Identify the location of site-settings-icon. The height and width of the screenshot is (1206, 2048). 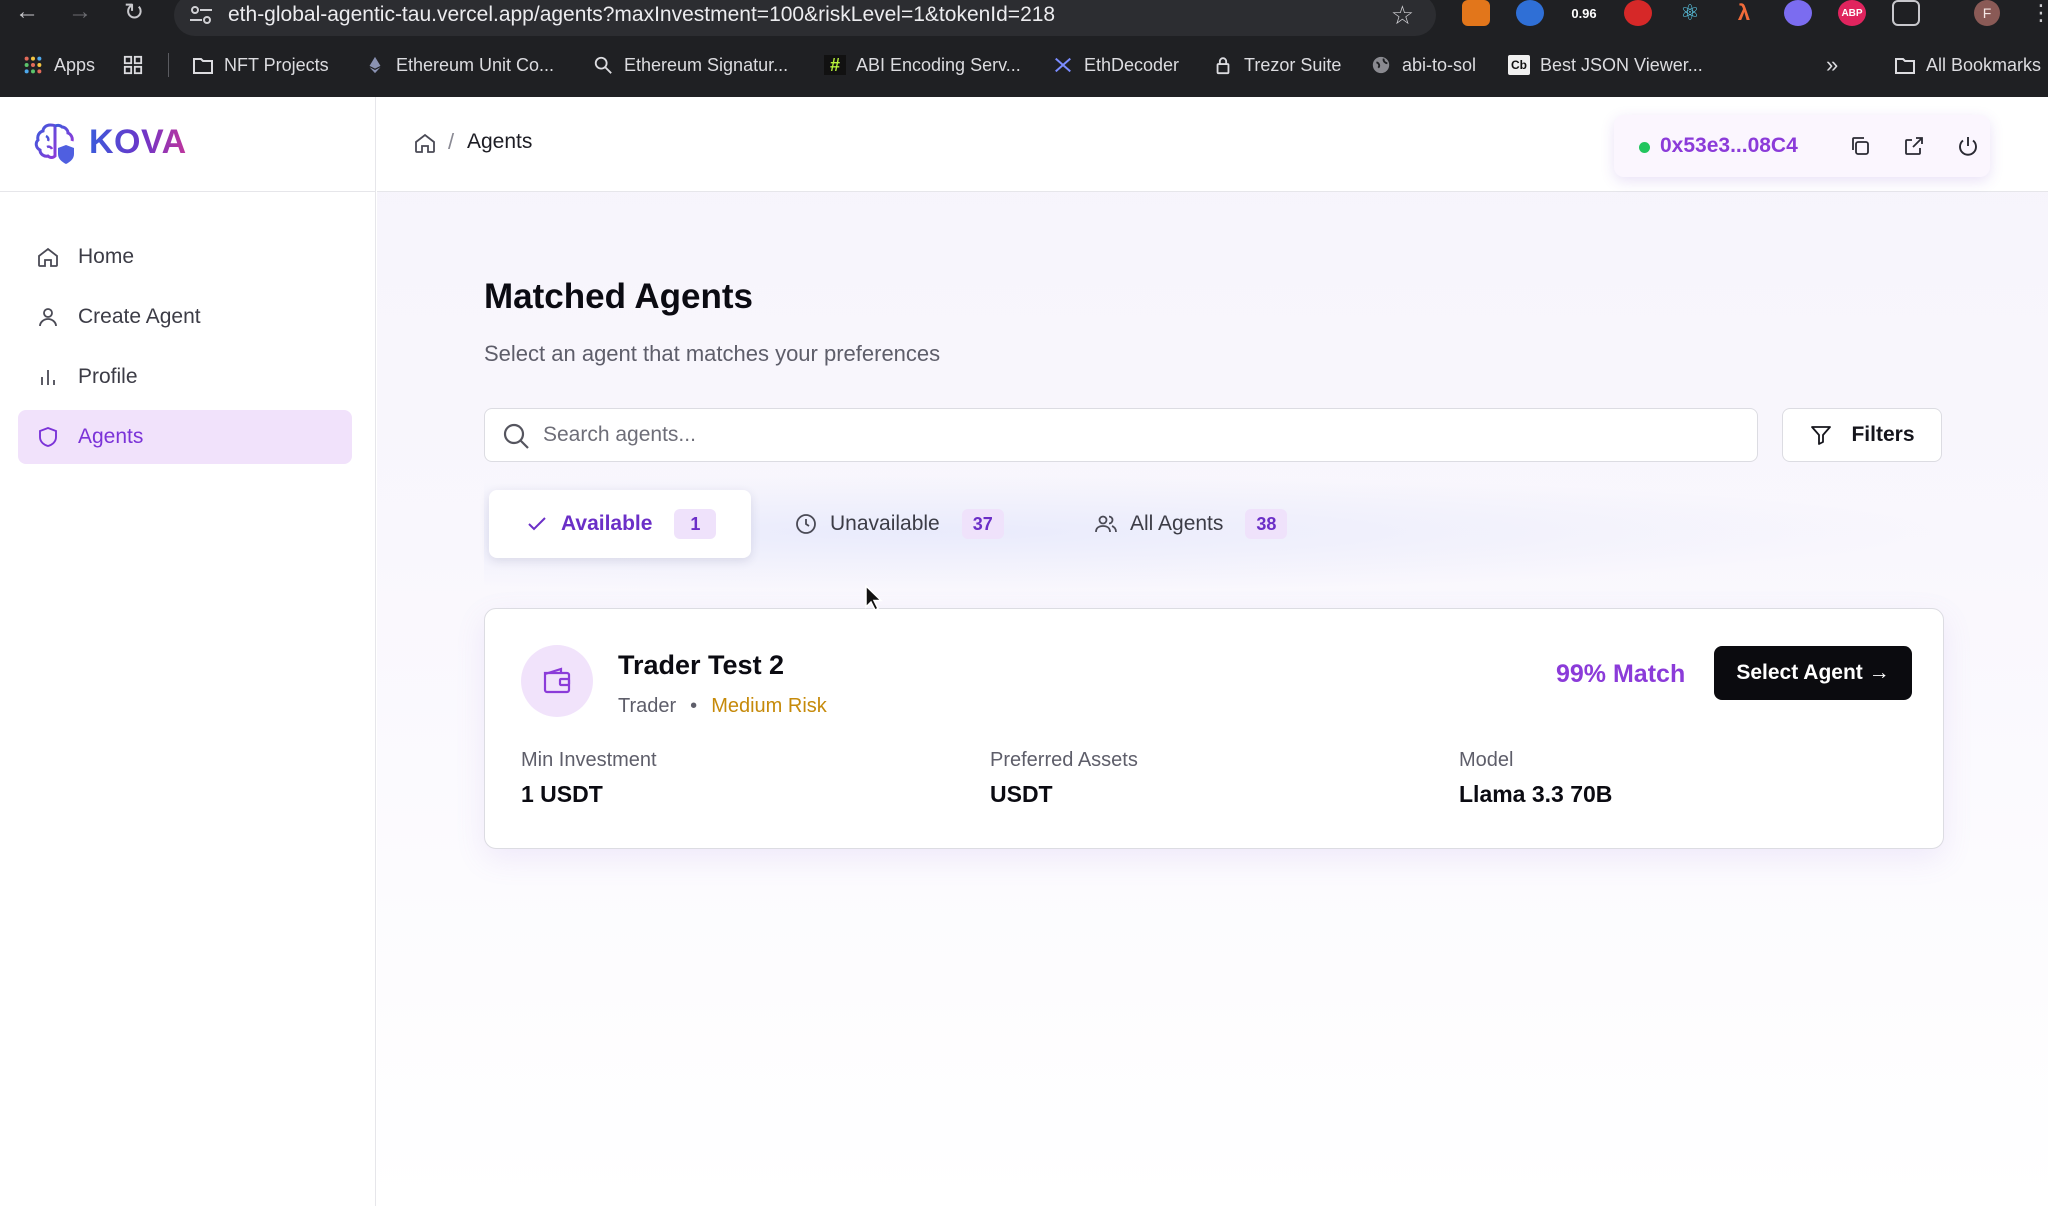
(201, 15).